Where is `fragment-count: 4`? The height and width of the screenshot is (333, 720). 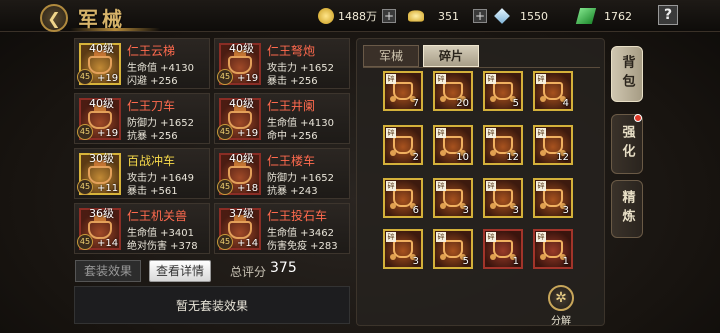
fragment-count: 4 is located at coordinates (565, 103).